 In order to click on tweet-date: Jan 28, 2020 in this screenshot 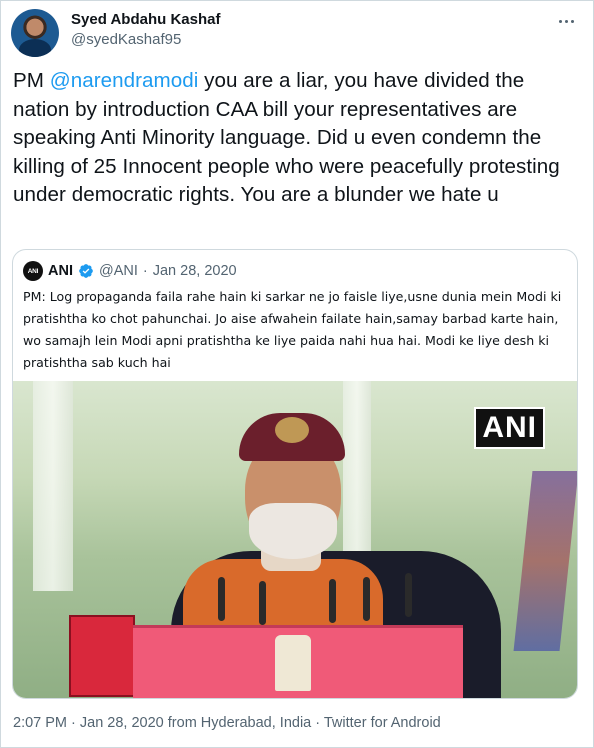, I will do `click(122, 723)`.